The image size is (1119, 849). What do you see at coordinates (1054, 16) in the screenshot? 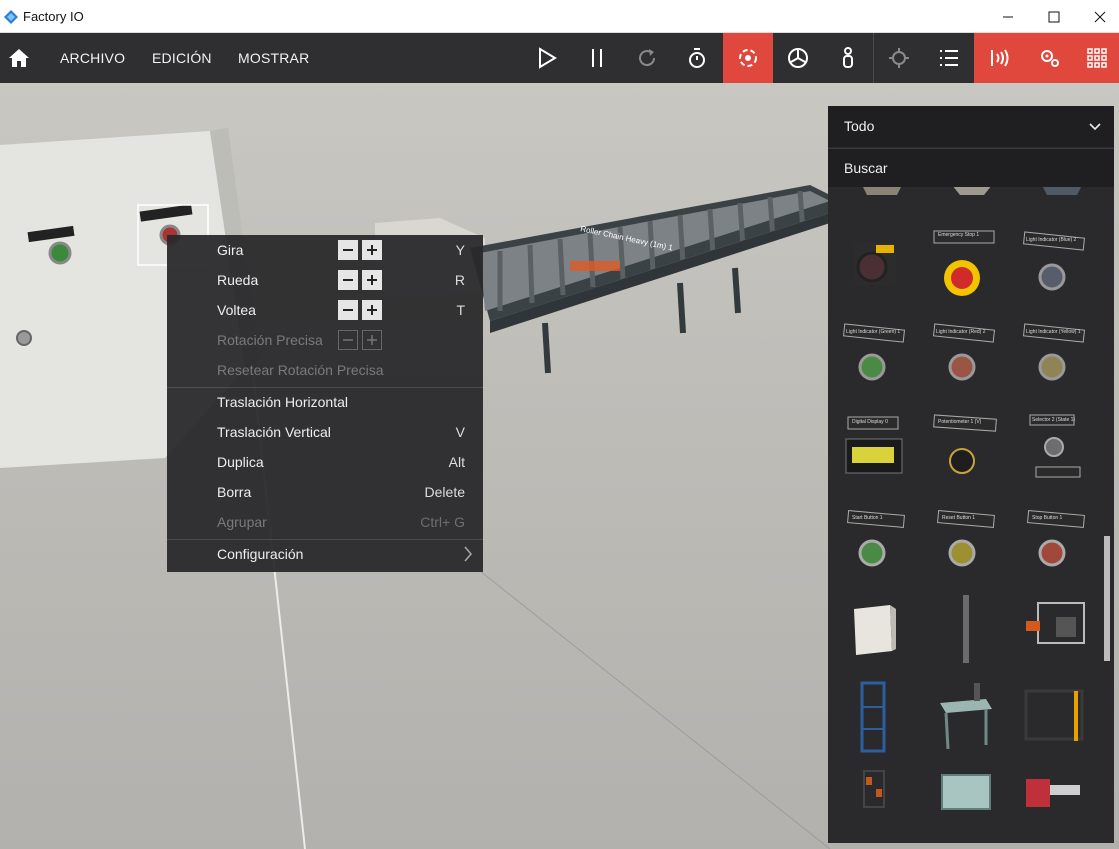
I see `maximize-button` at bounding box center [1054, 16].